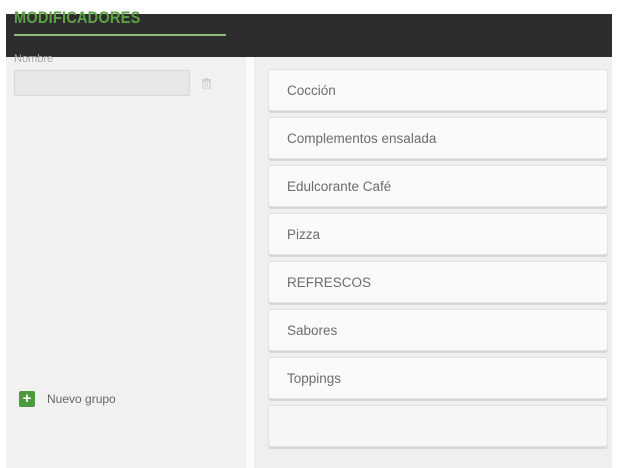 This screenshot has height=468, width=618. What do you see at coordinates (250, 262) in the screenshot?
I see `panel-divider` at bounding box center [250, 262].